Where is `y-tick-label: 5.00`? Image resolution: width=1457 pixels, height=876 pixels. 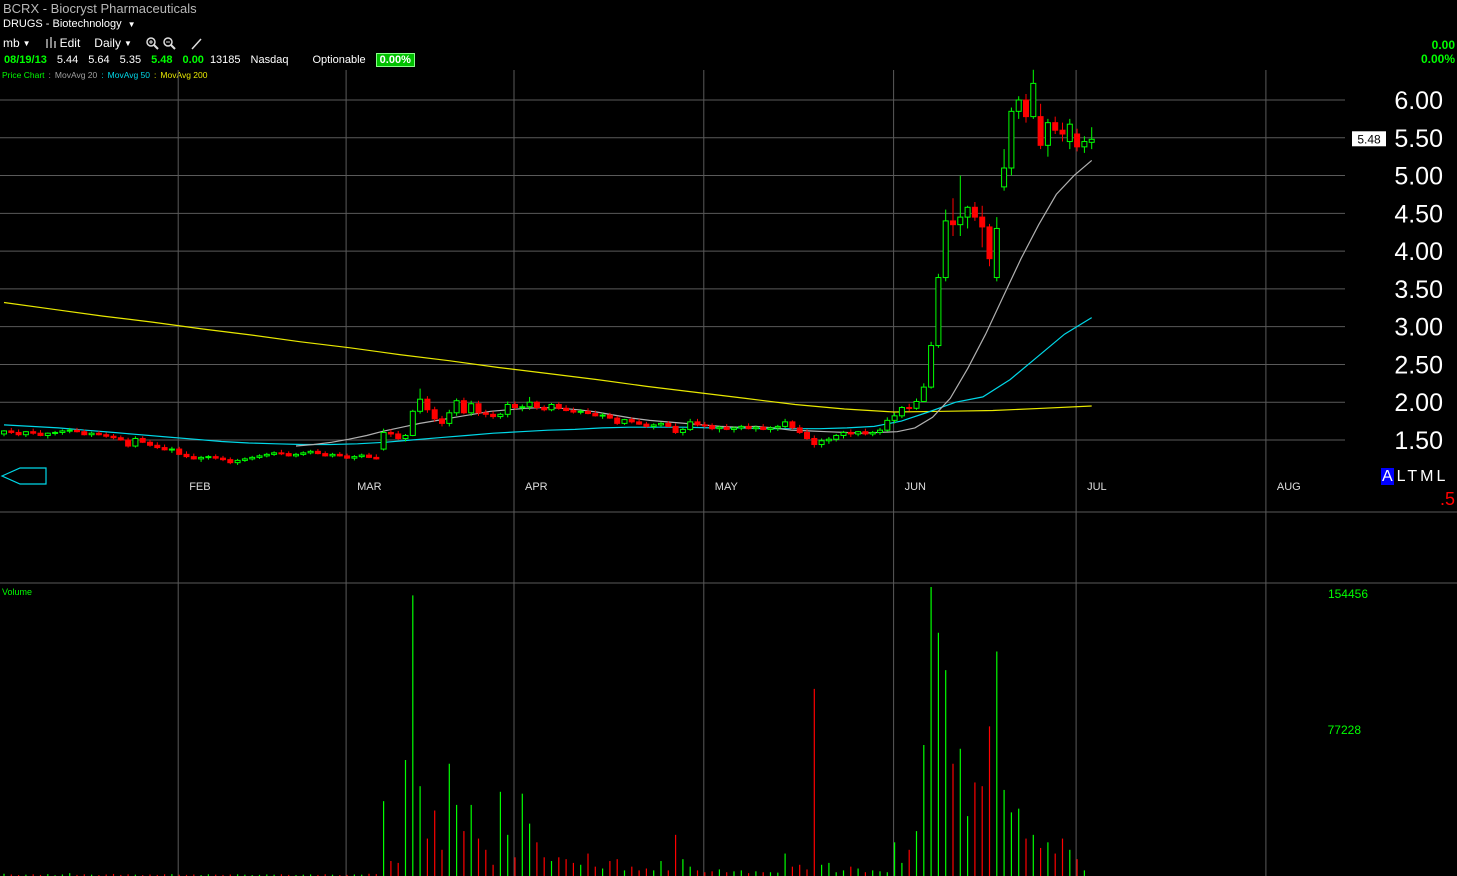
y-tick-label: 5.00 is located at coordinates (1418, 177).